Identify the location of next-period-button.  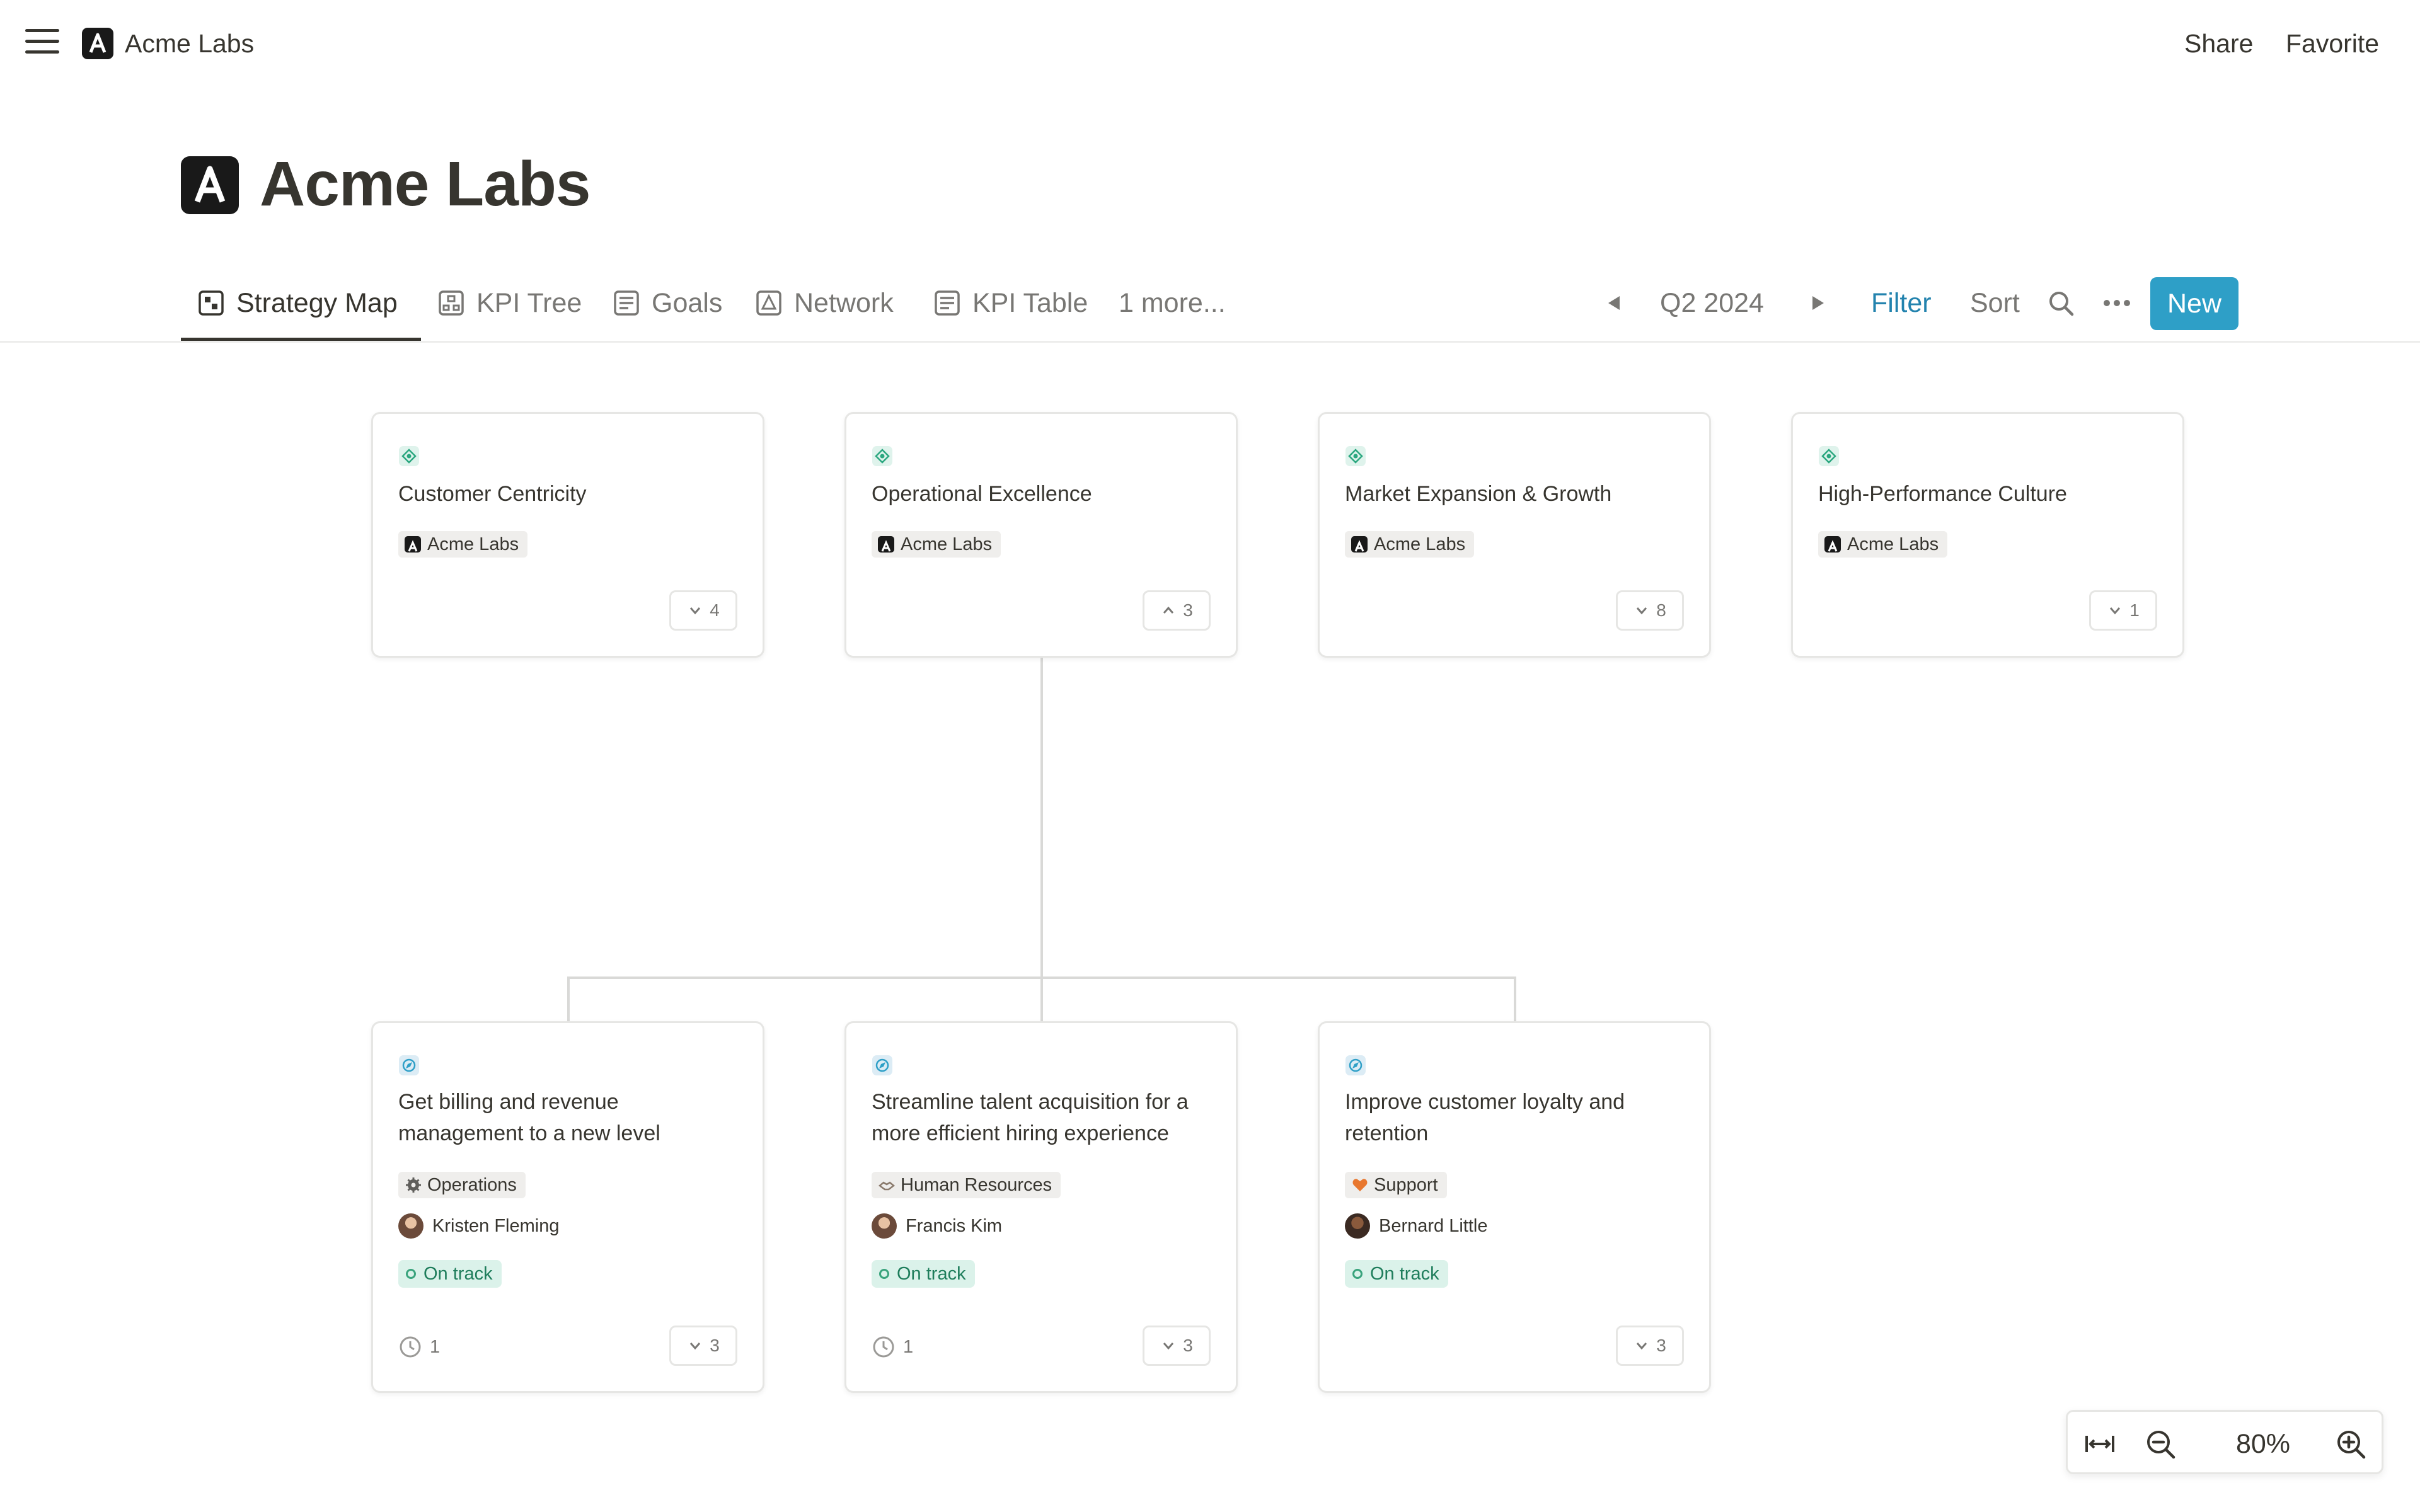
(1819, 303).